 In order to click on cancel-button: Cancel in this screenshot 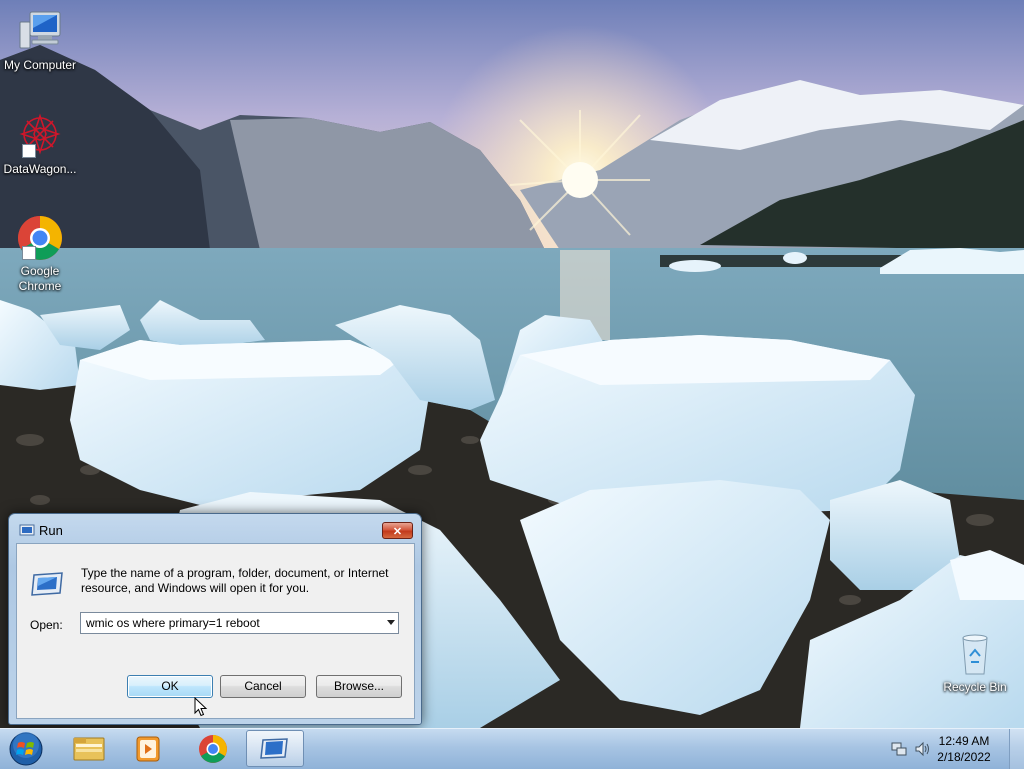, I will do `click(263, 686)`.